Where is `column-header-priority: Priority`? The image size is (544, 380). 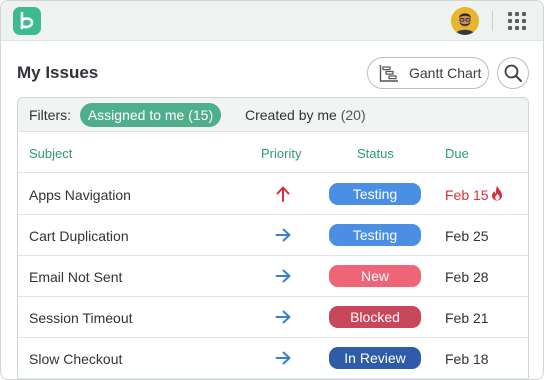
column-header-priority: Priority is located at coordinates (281, 153).